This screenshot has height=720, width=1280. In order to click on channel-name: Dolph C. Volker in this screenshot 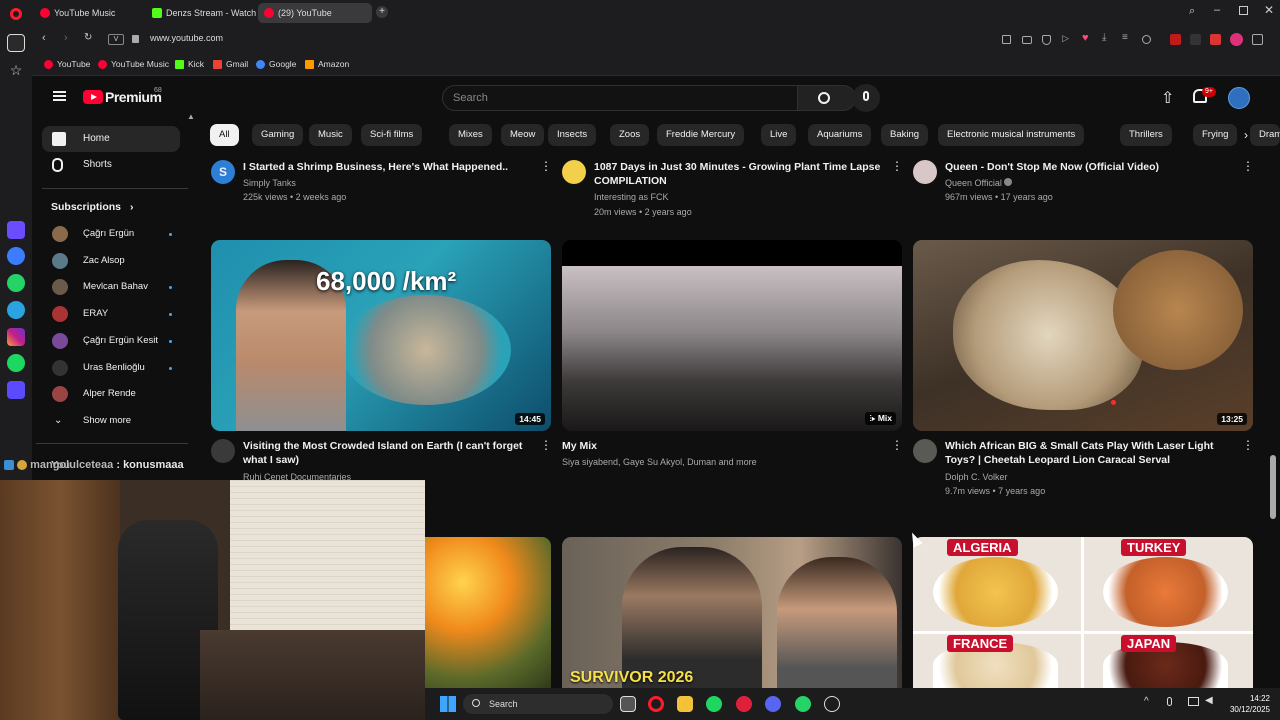, I will do `click(976, 477)`.